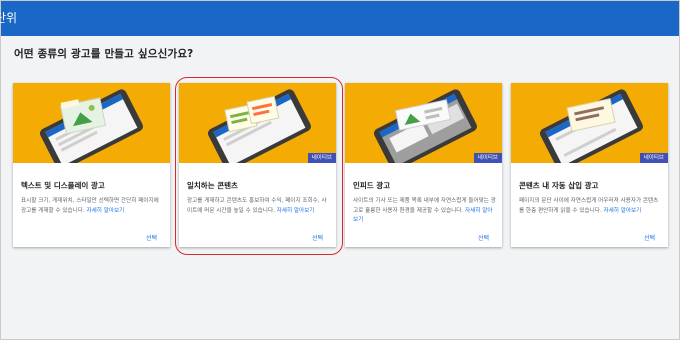  What do you see at coordinates (339, 18) in the screenshot?
I see `top-app-bar: 단위` at bounding box center [339, 18].